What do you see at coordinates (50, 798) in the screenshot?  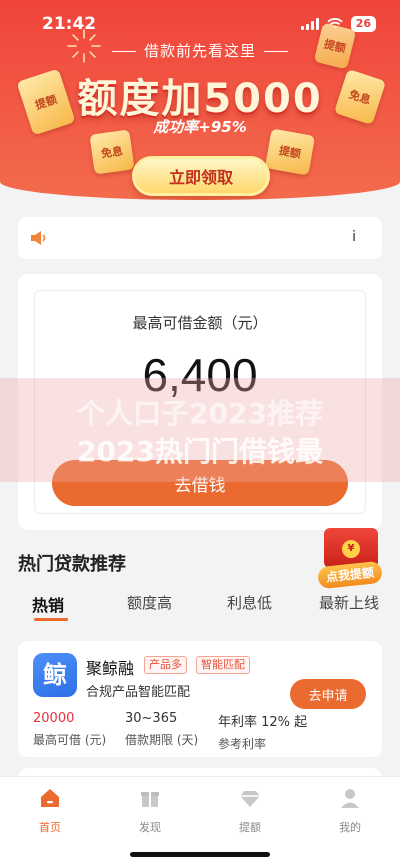 I see `home-icon` at bounding box center [50, 798].